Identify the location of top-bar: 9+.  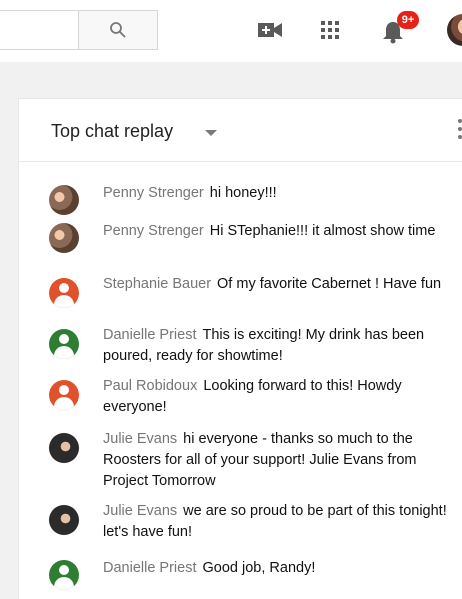
(231, 31).